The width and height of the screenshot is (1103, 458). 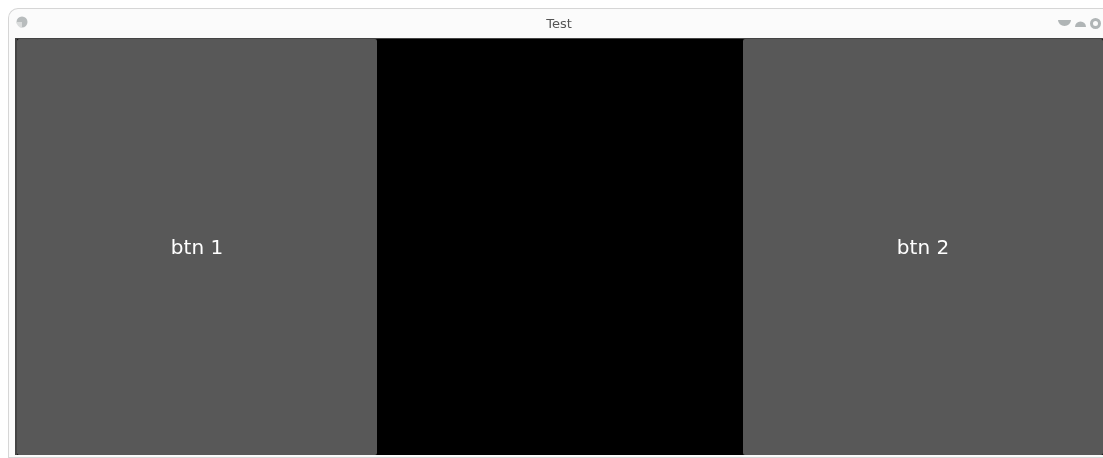 What do you see at coordinates (22, 22) in the screenshot?
I see `app-icon` at bounding box center [22, 22].